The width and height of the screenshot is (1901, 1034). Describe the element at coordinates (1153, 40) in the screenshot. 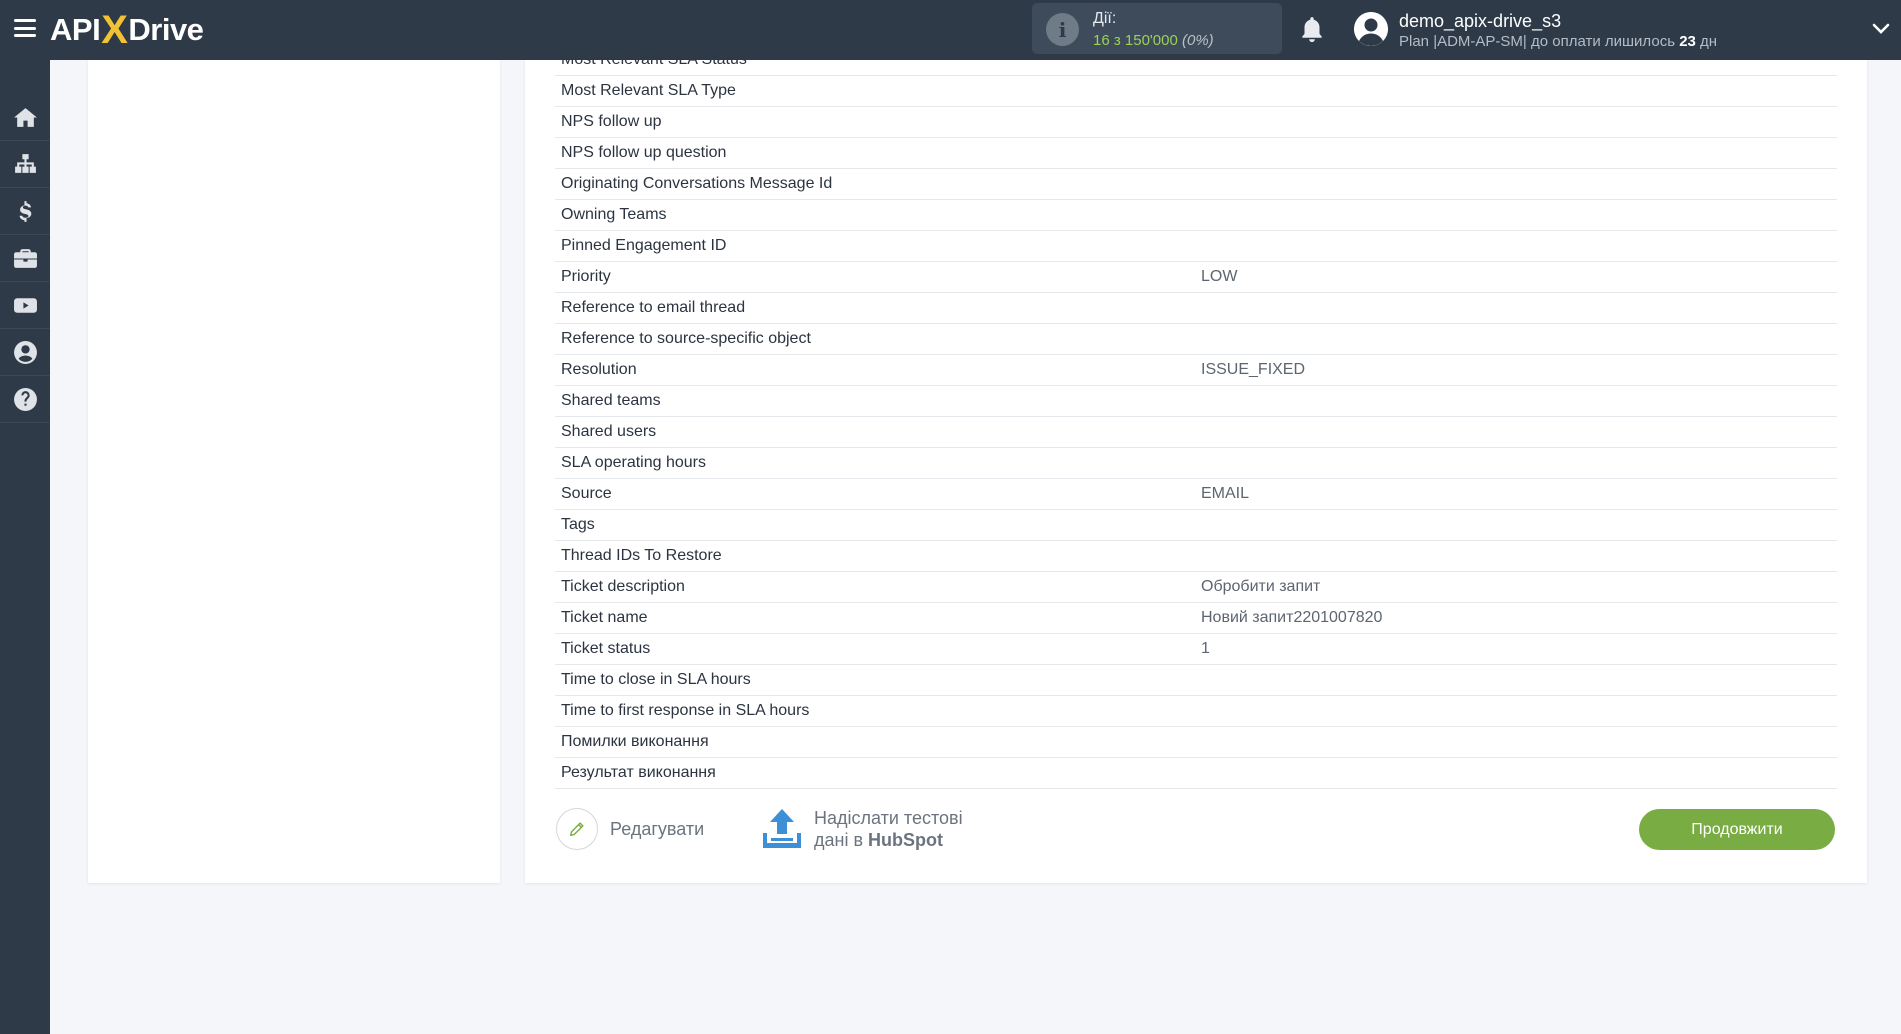

I see `actions-value: 16 з 150'000 (0%)` at that location.